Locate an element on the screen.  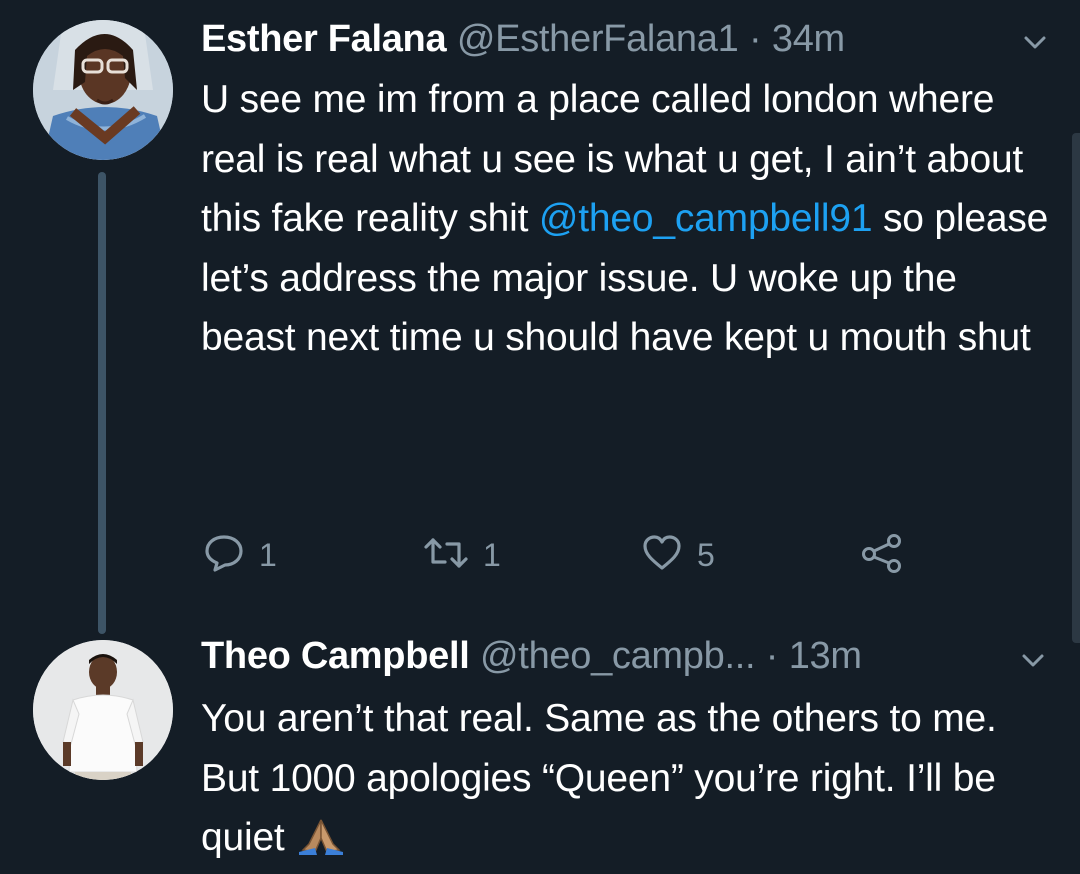
reply-button: 1 is located at coordinates (240, 555).